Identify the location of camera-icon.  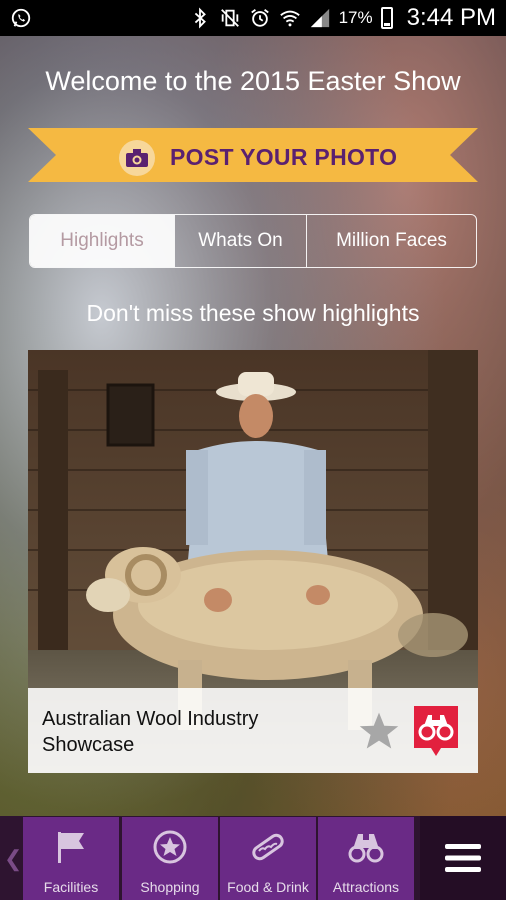
(137, 158).